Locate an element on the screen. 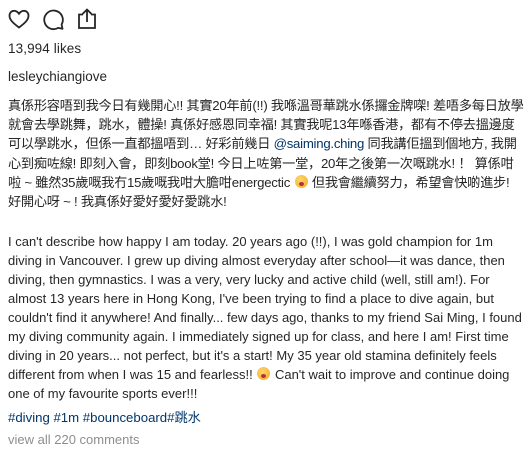  post-actions is located at coordinates (57, 19).